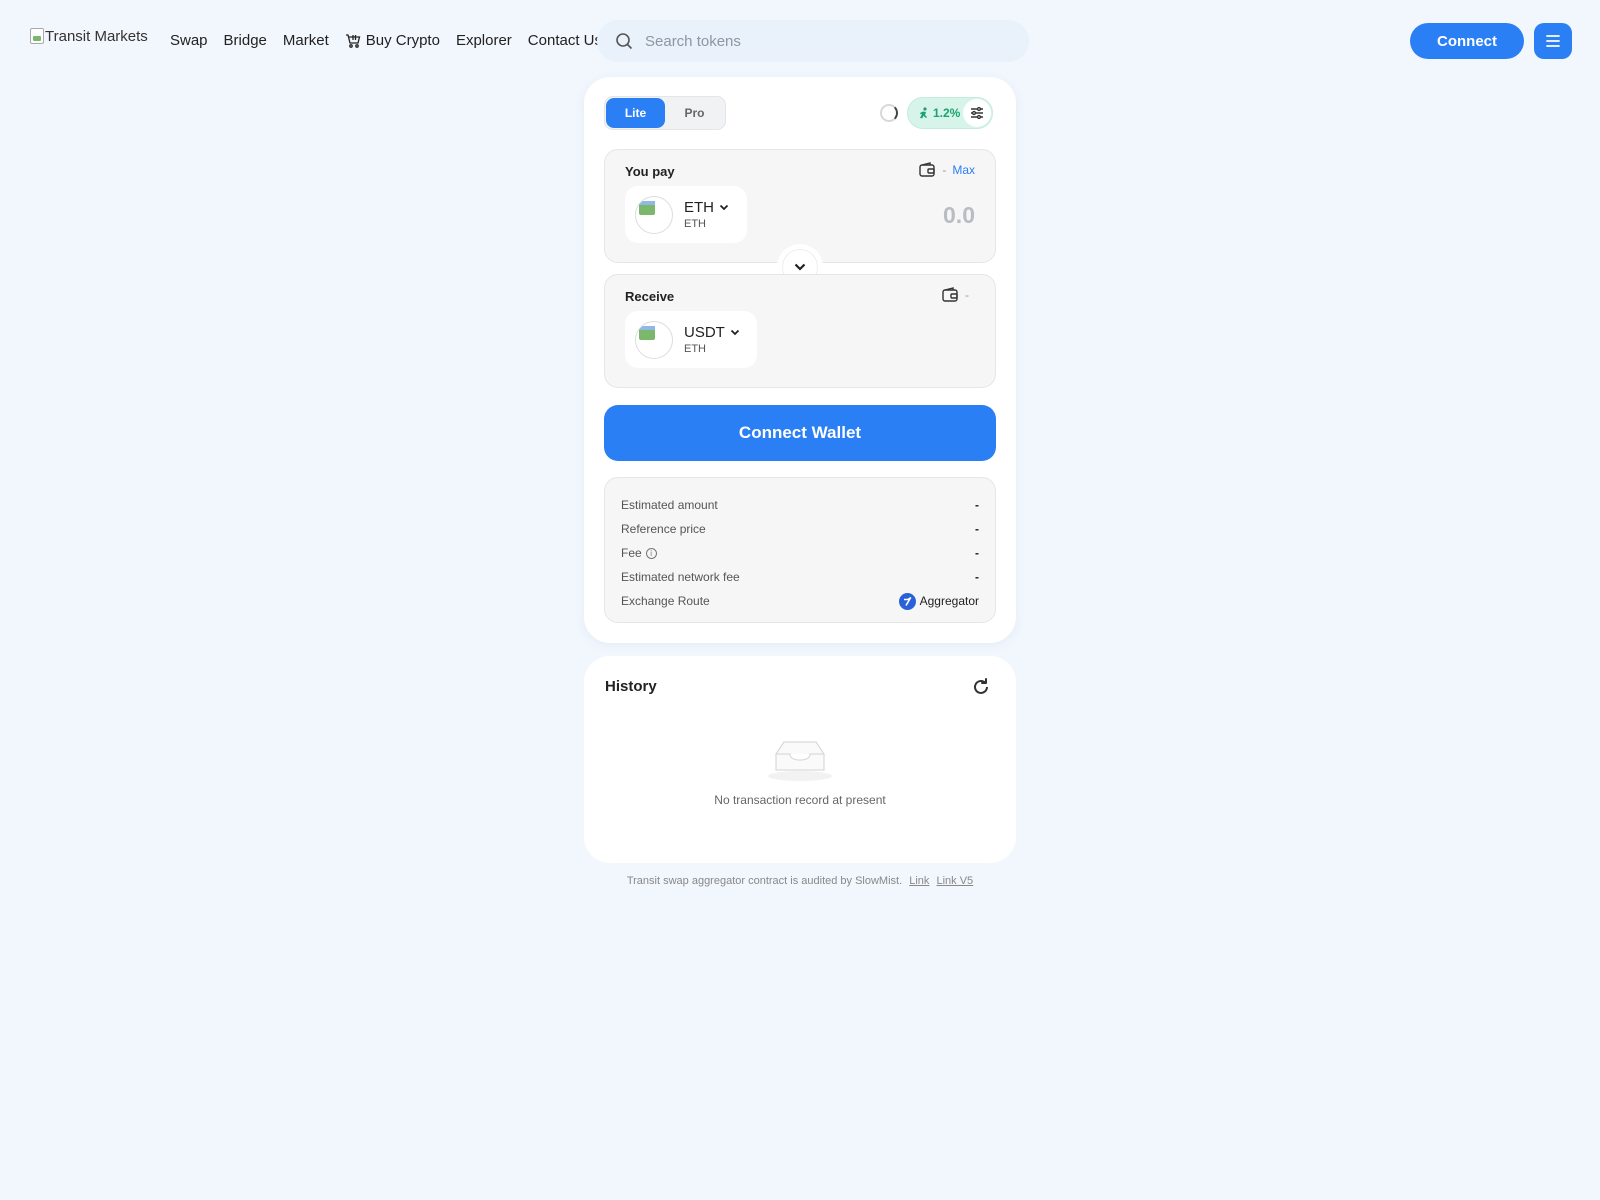  Describe the element at coordinates (800, 800) in the screenshot. I see `empty-text: No transaction record at present` at that location.